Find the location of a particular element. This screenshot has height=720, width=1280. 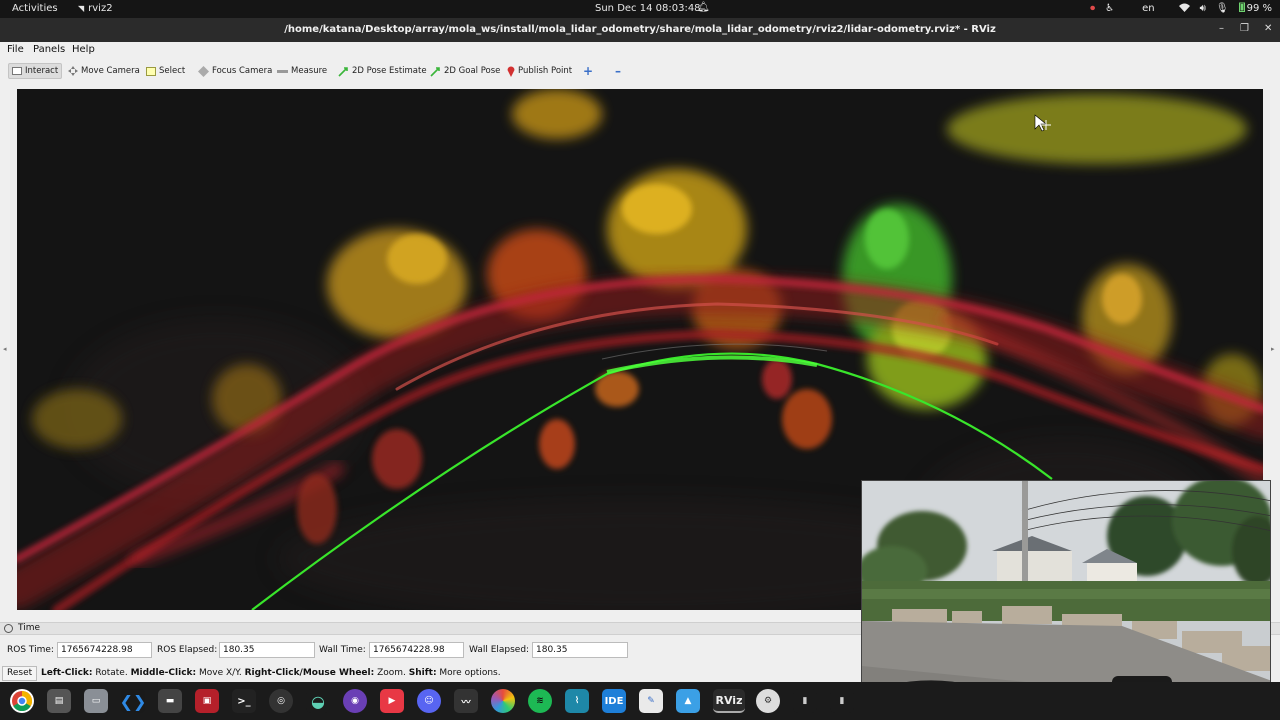

publish-point-tool: Publish Point is located at coordinates (539, 71).